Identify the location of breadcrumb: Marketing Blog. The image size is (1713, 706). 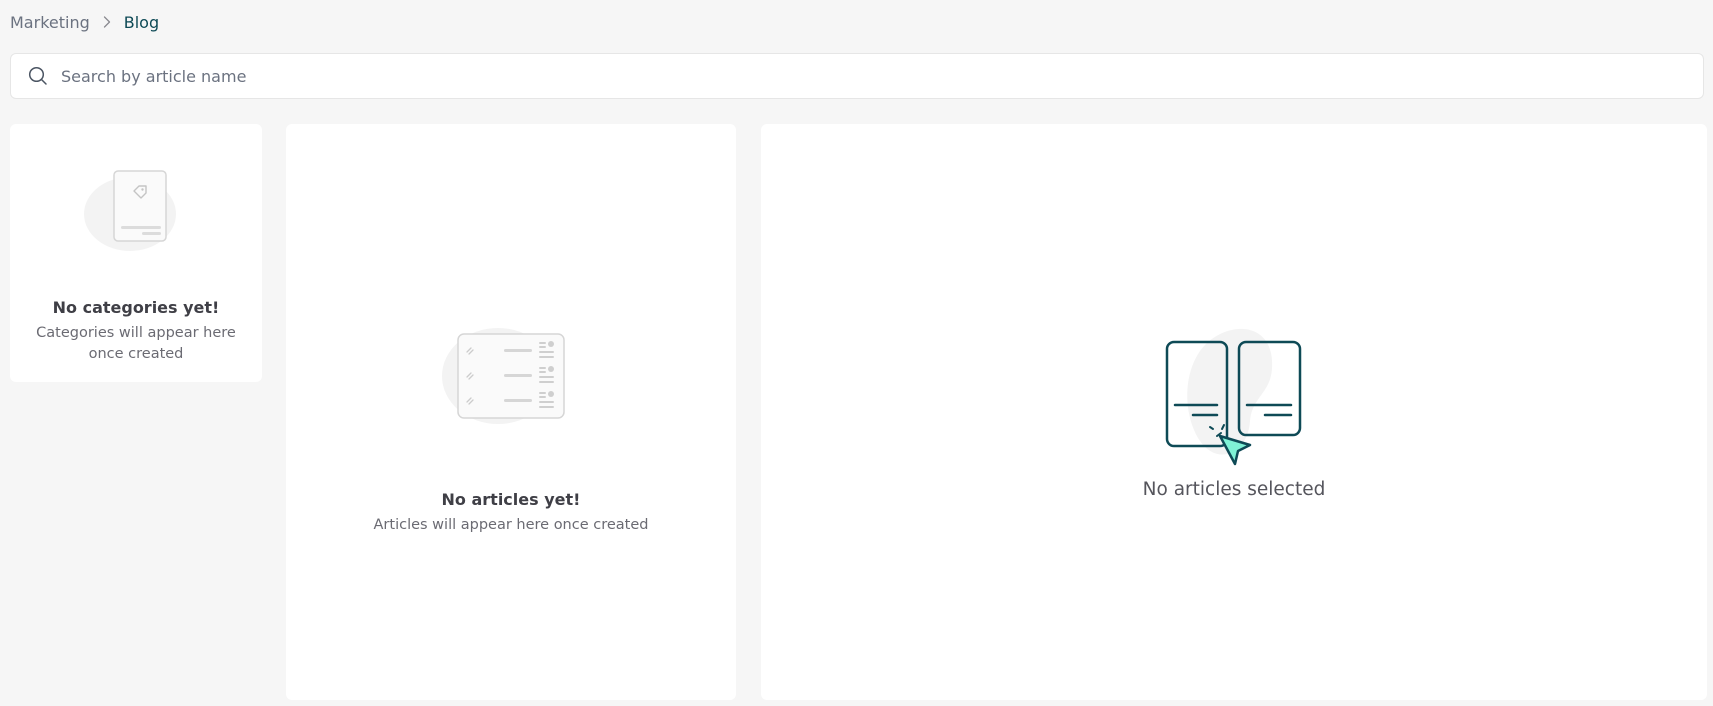
(84, 22).